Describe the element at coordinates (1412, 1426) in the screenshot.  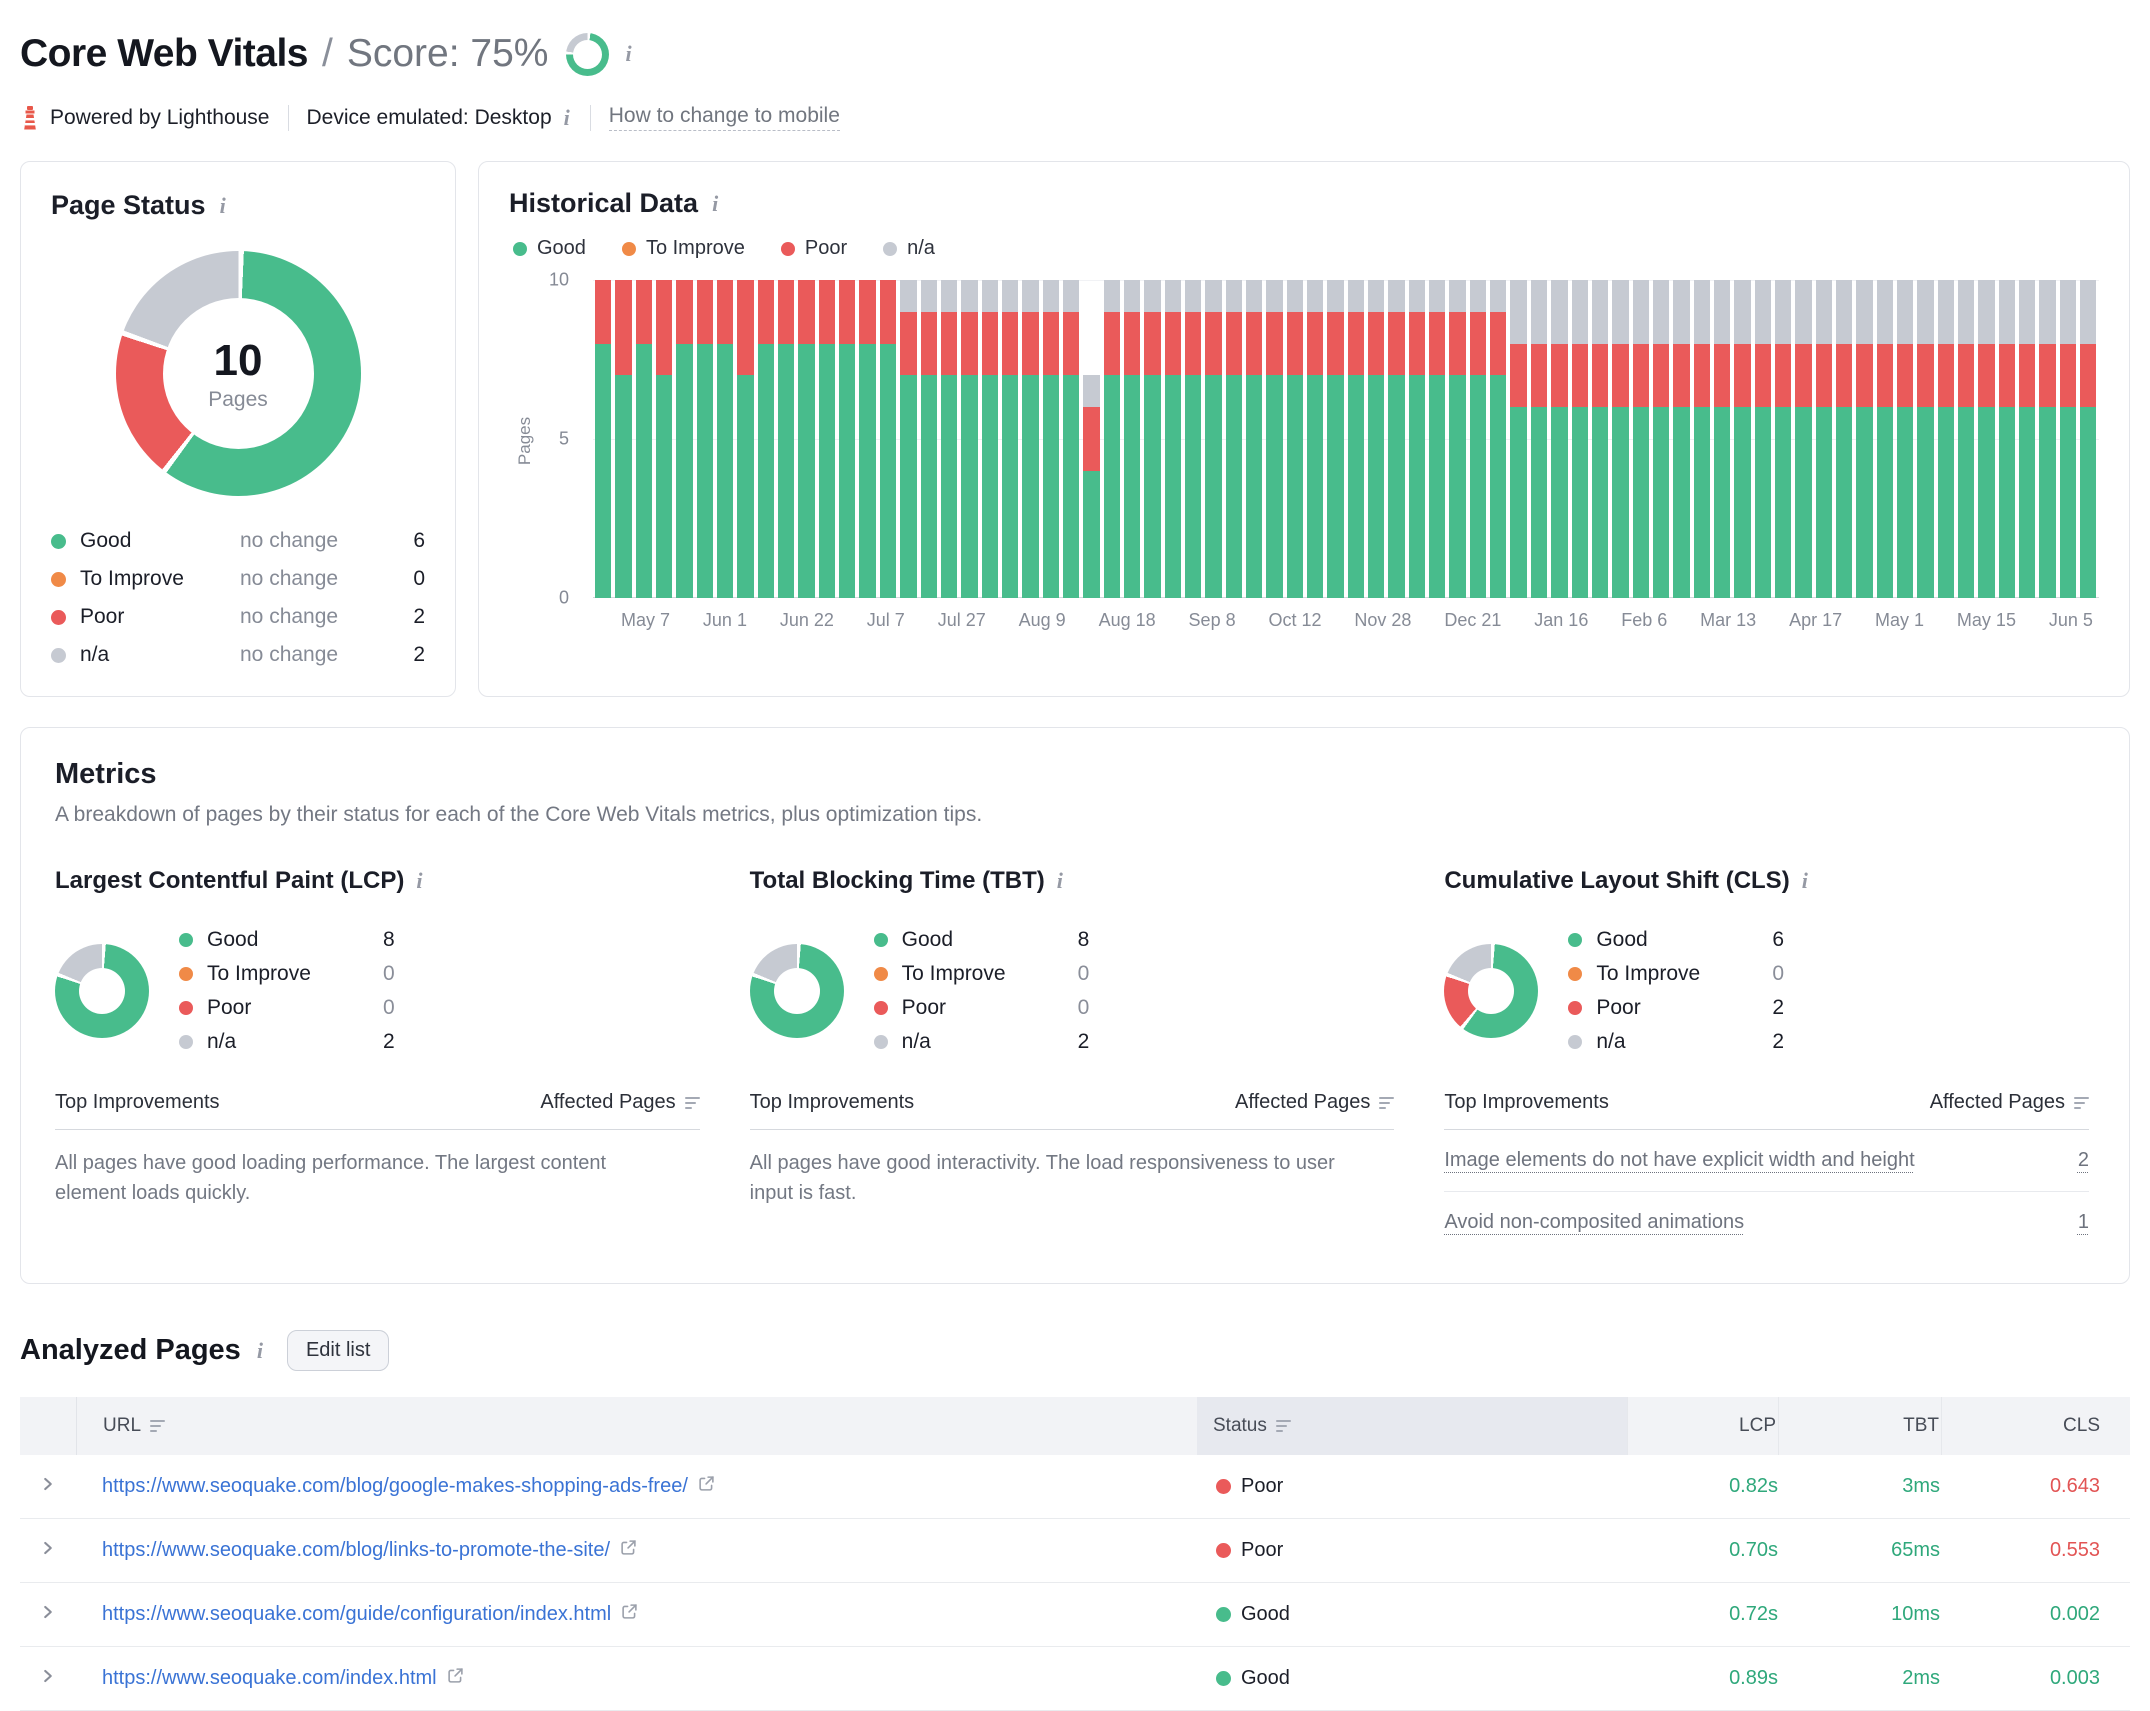
I see `status-column-header: Status` at that location.